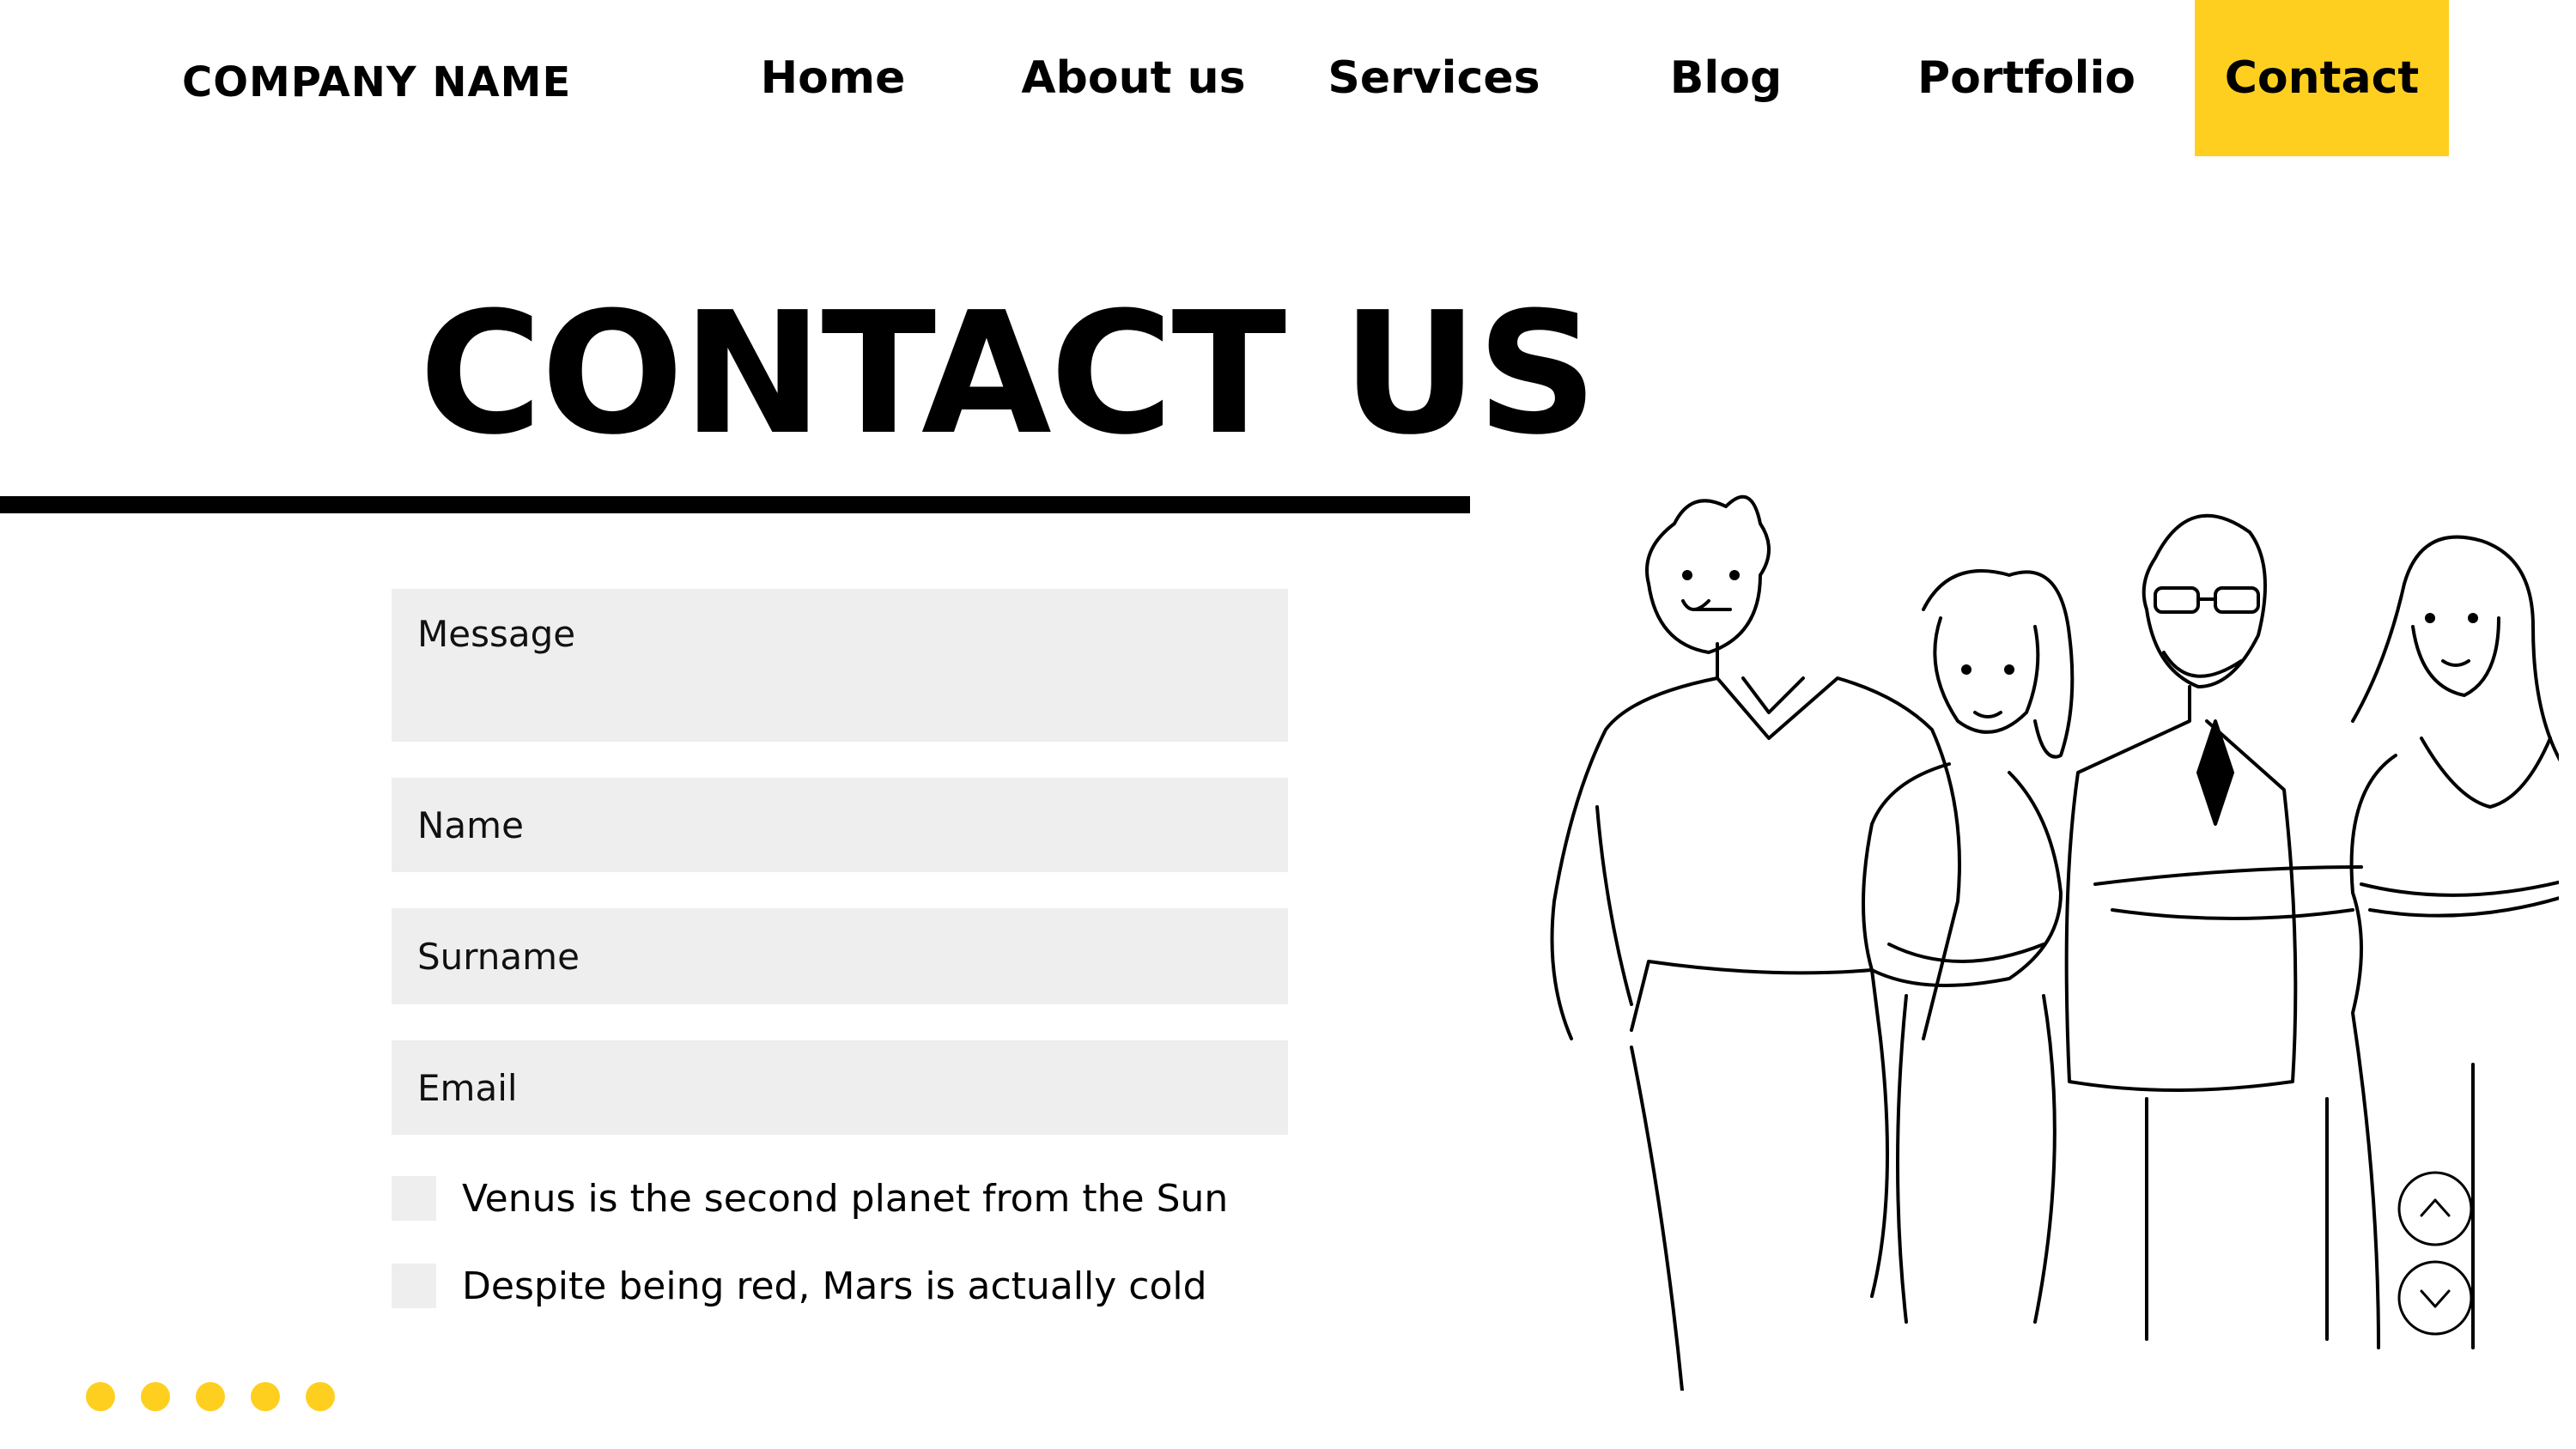  Describe the element at coordinates (1755, 942) in the screenshot. I see `person-man-left` at that location.